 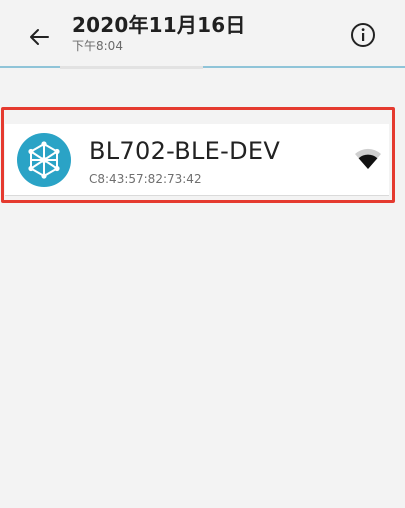 I want to click on header-divider, so click(x=202, y=67).